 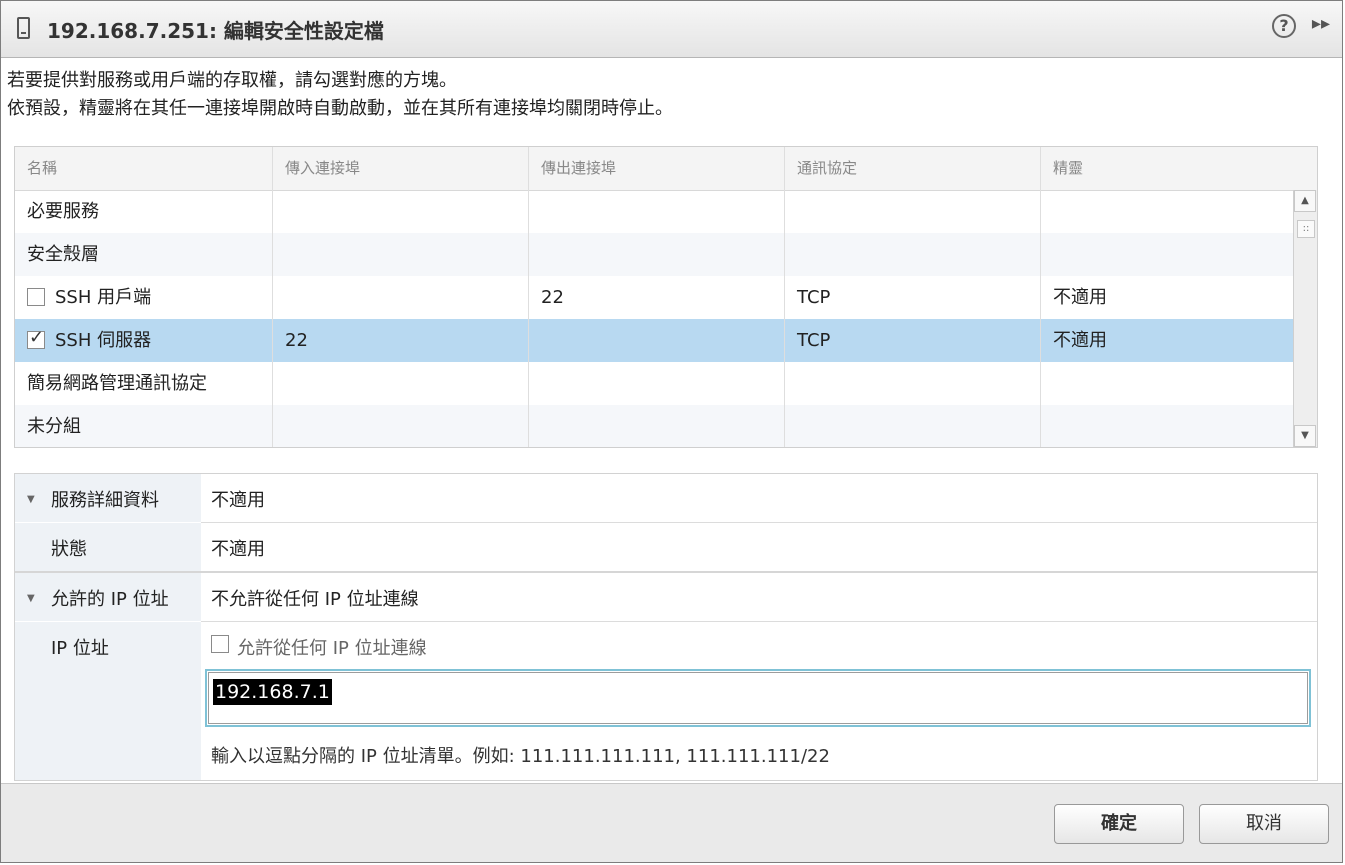 I want to click on cell-incoming: 22, so click(x=401, y=340).